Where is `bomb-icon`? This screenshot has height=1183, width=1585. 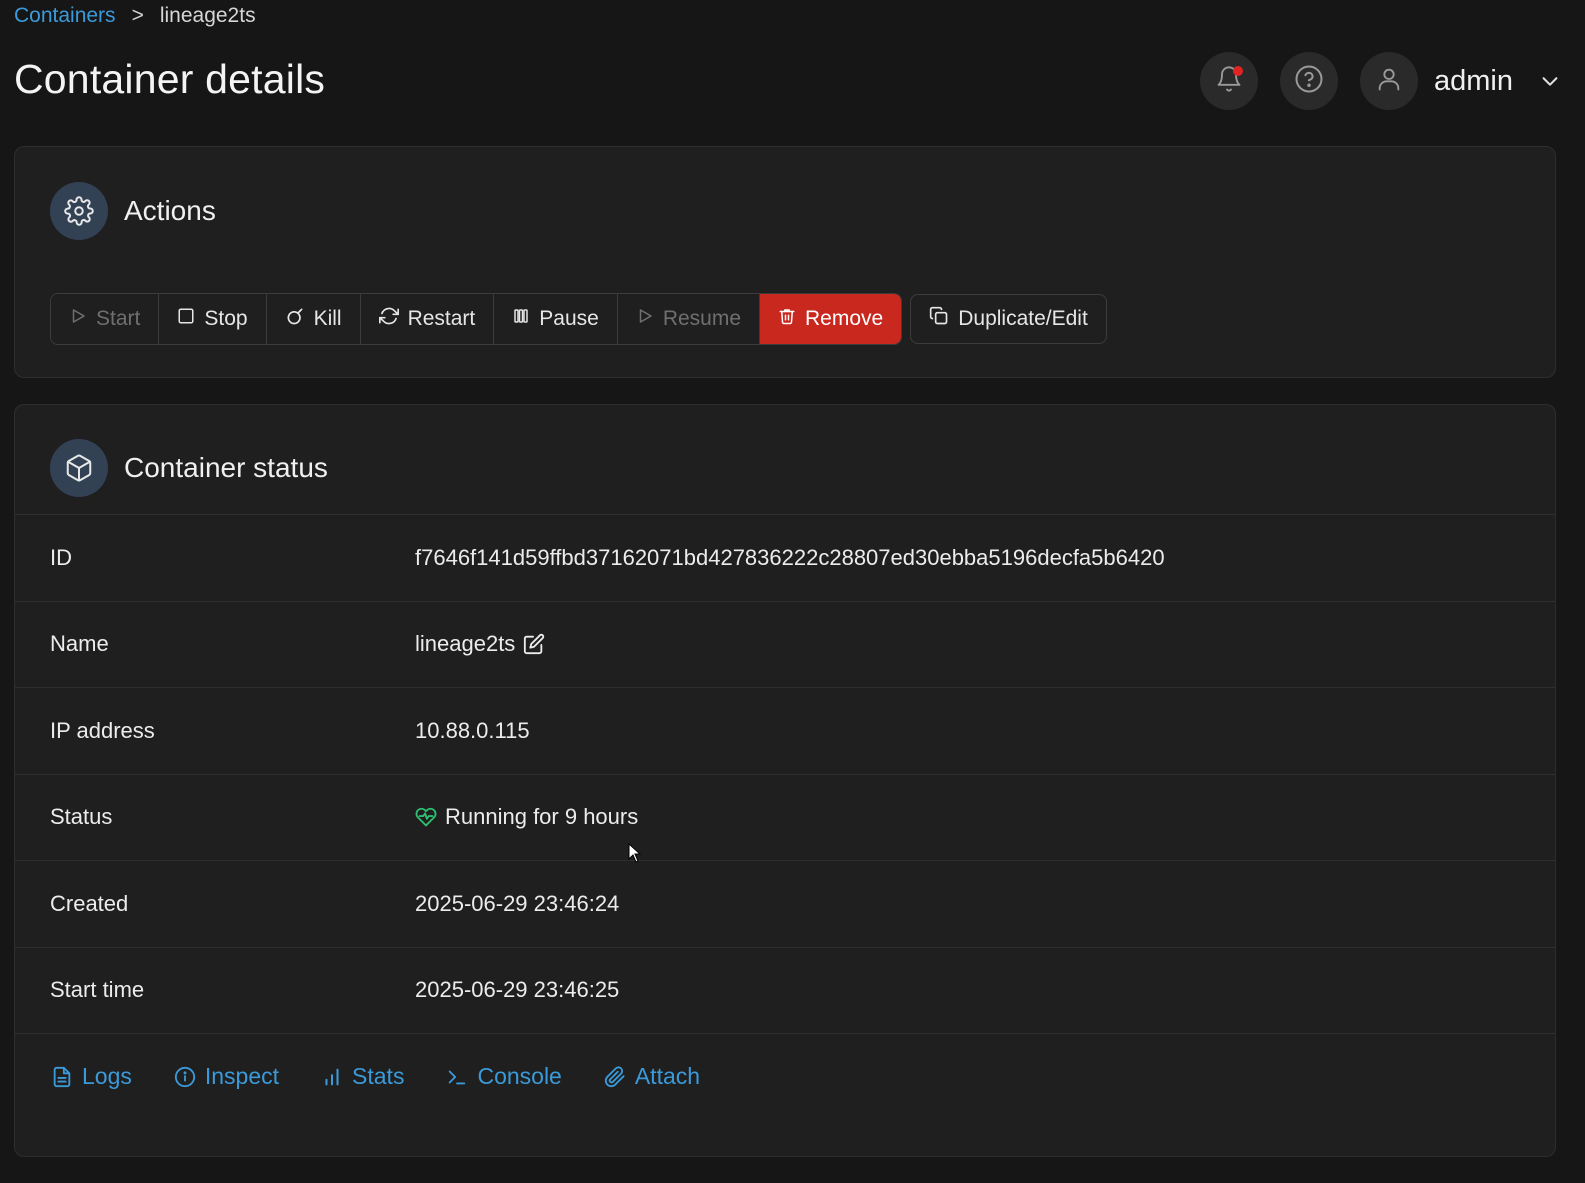
bomb-icon is located at coordinates (295, 319).